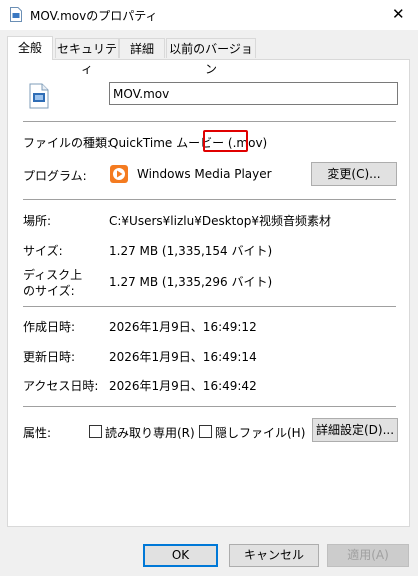 The width and height of the screenshot is (418, 576). I want to click on program-value: Windows Media Player, so click(204, 174).